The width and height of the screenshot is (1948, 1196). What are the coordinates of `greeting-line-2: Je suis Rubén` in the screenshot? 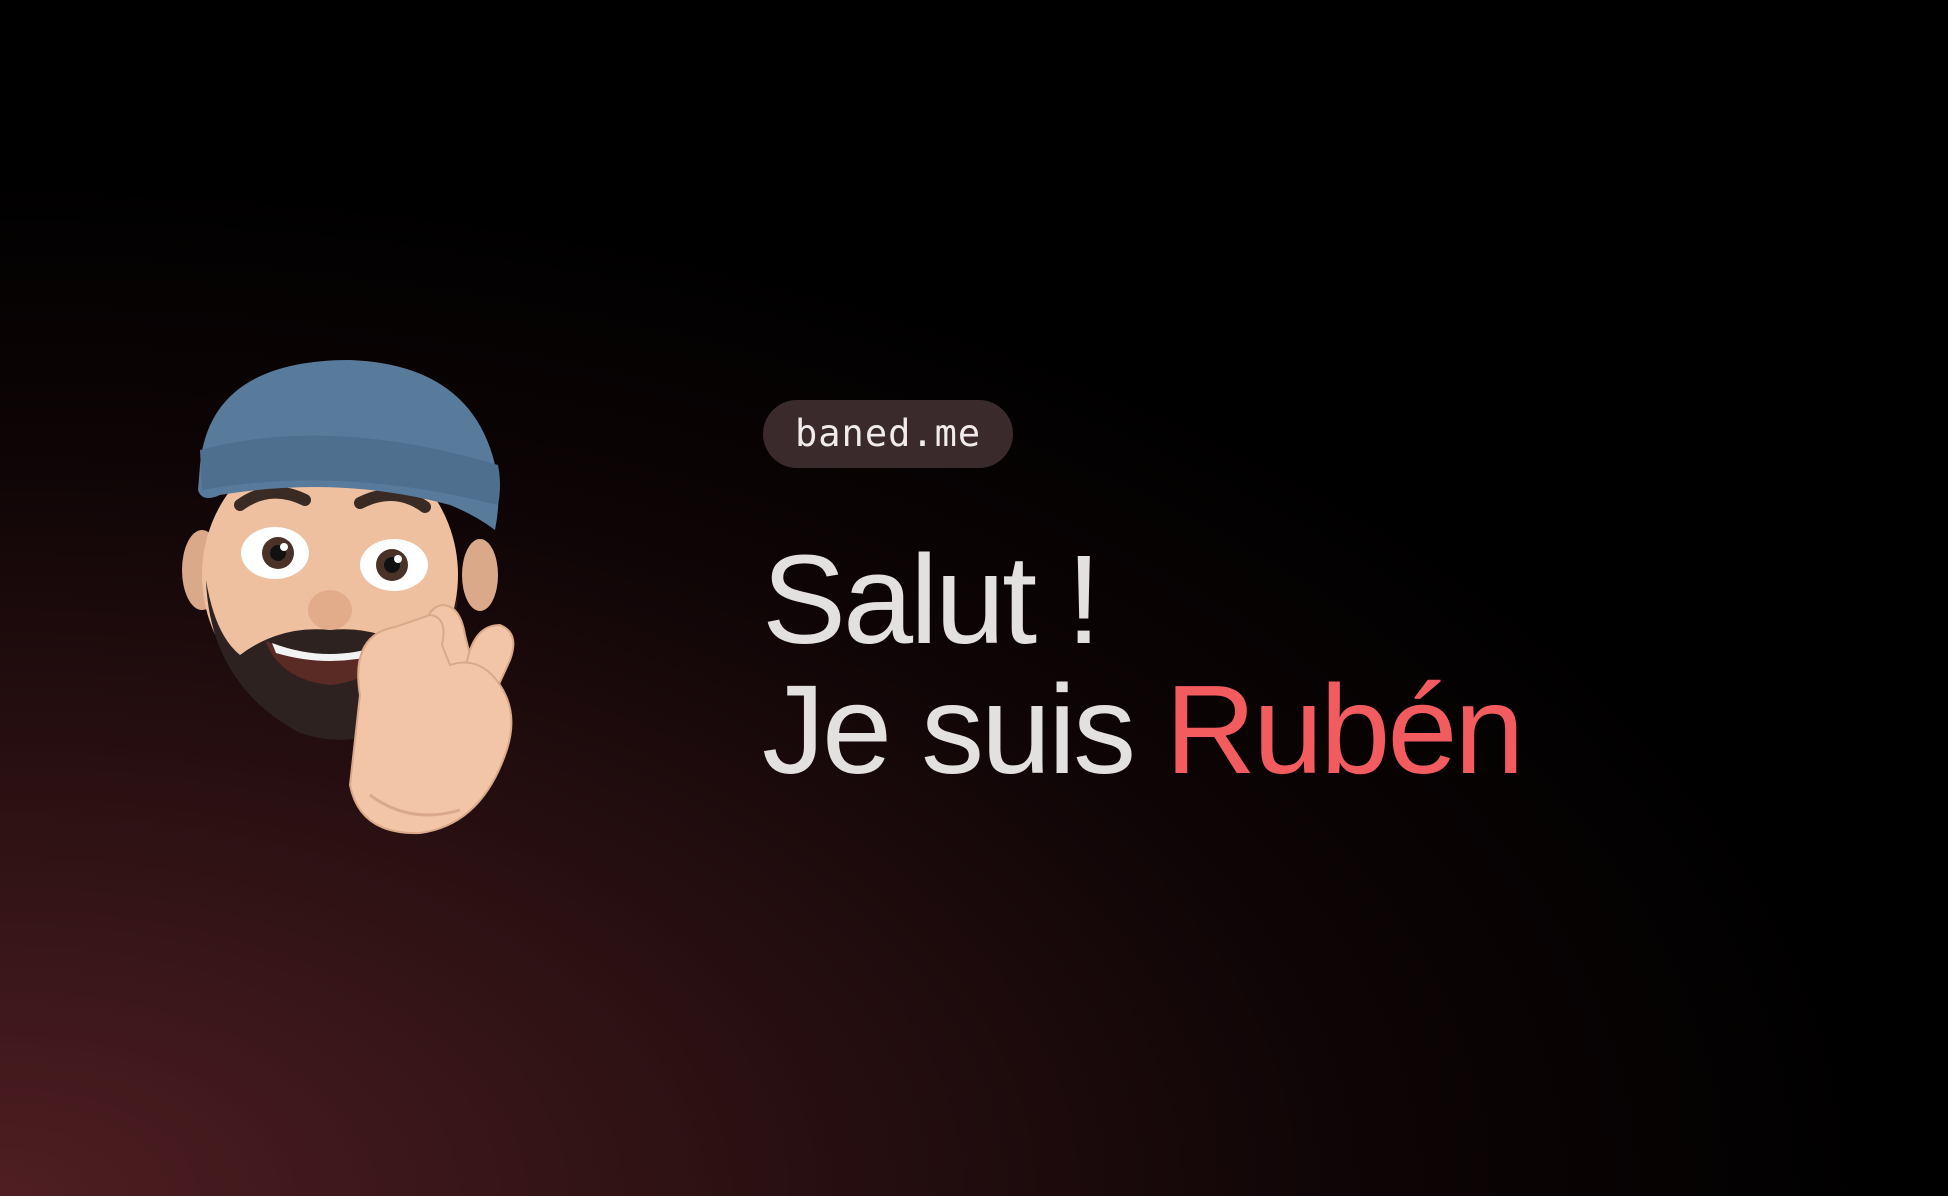 It's located at (1143, 730).